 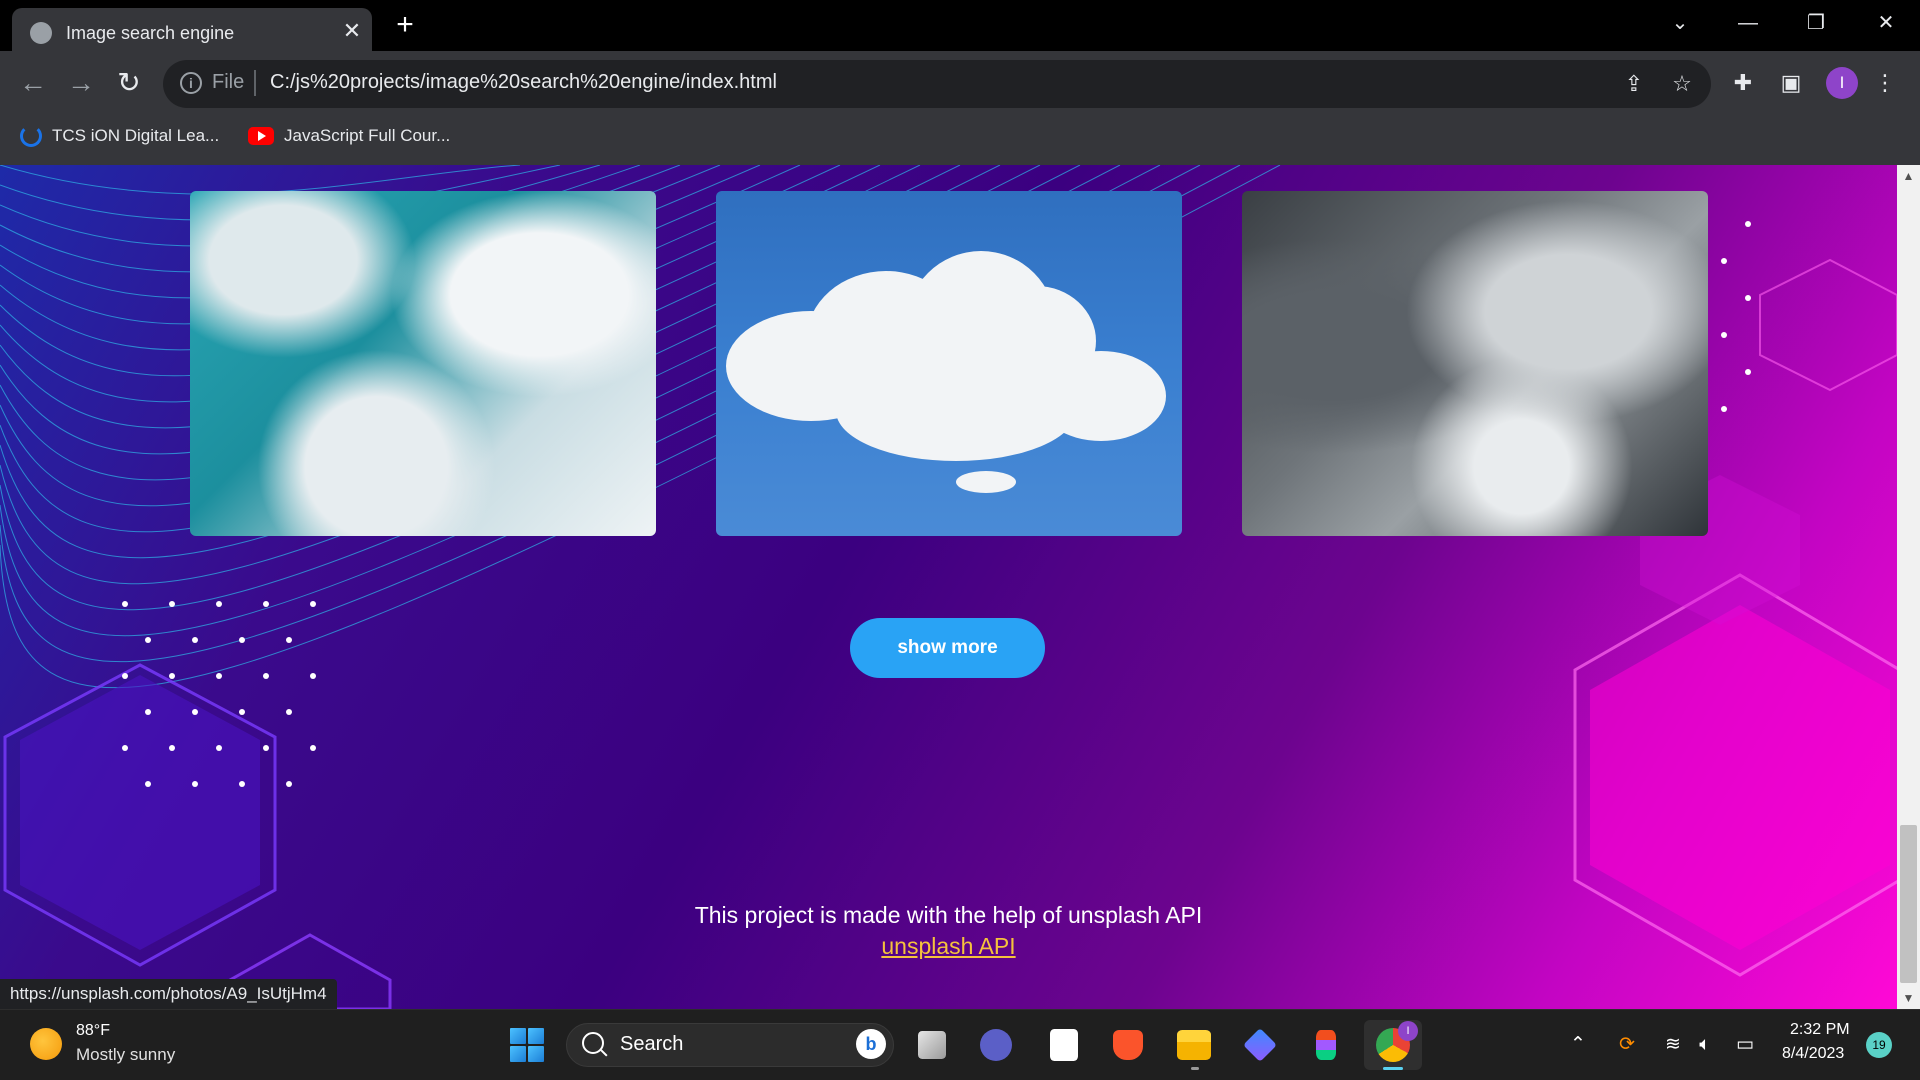 I want to click on running-app-indicator, so click(x=1195, y=1068).